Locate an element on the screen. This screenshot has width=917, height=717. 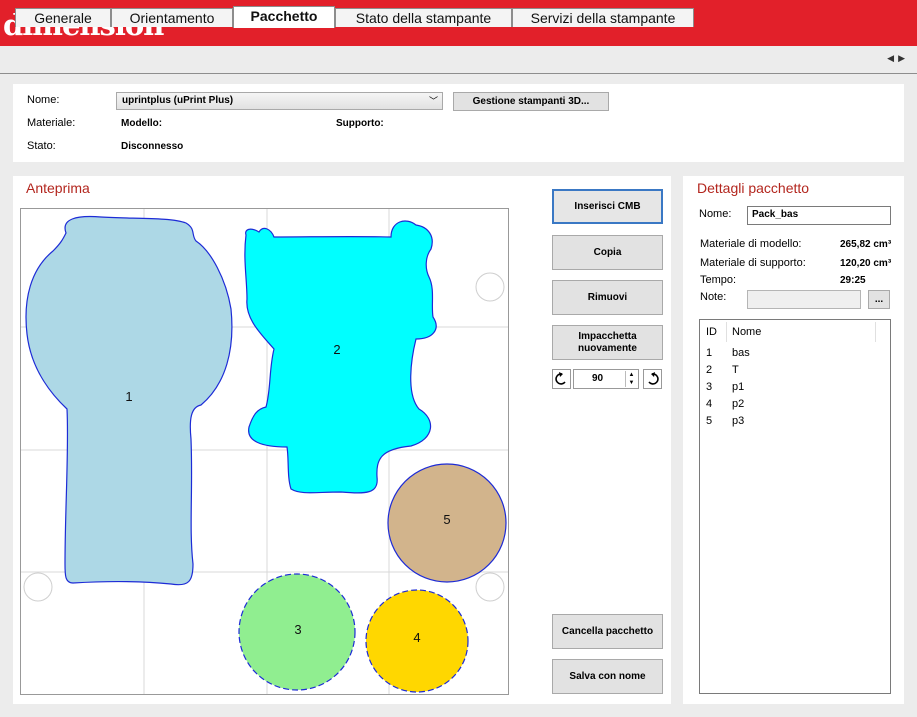
tab-pacchetto: Pacchetto is located at coordinates (284, 17).